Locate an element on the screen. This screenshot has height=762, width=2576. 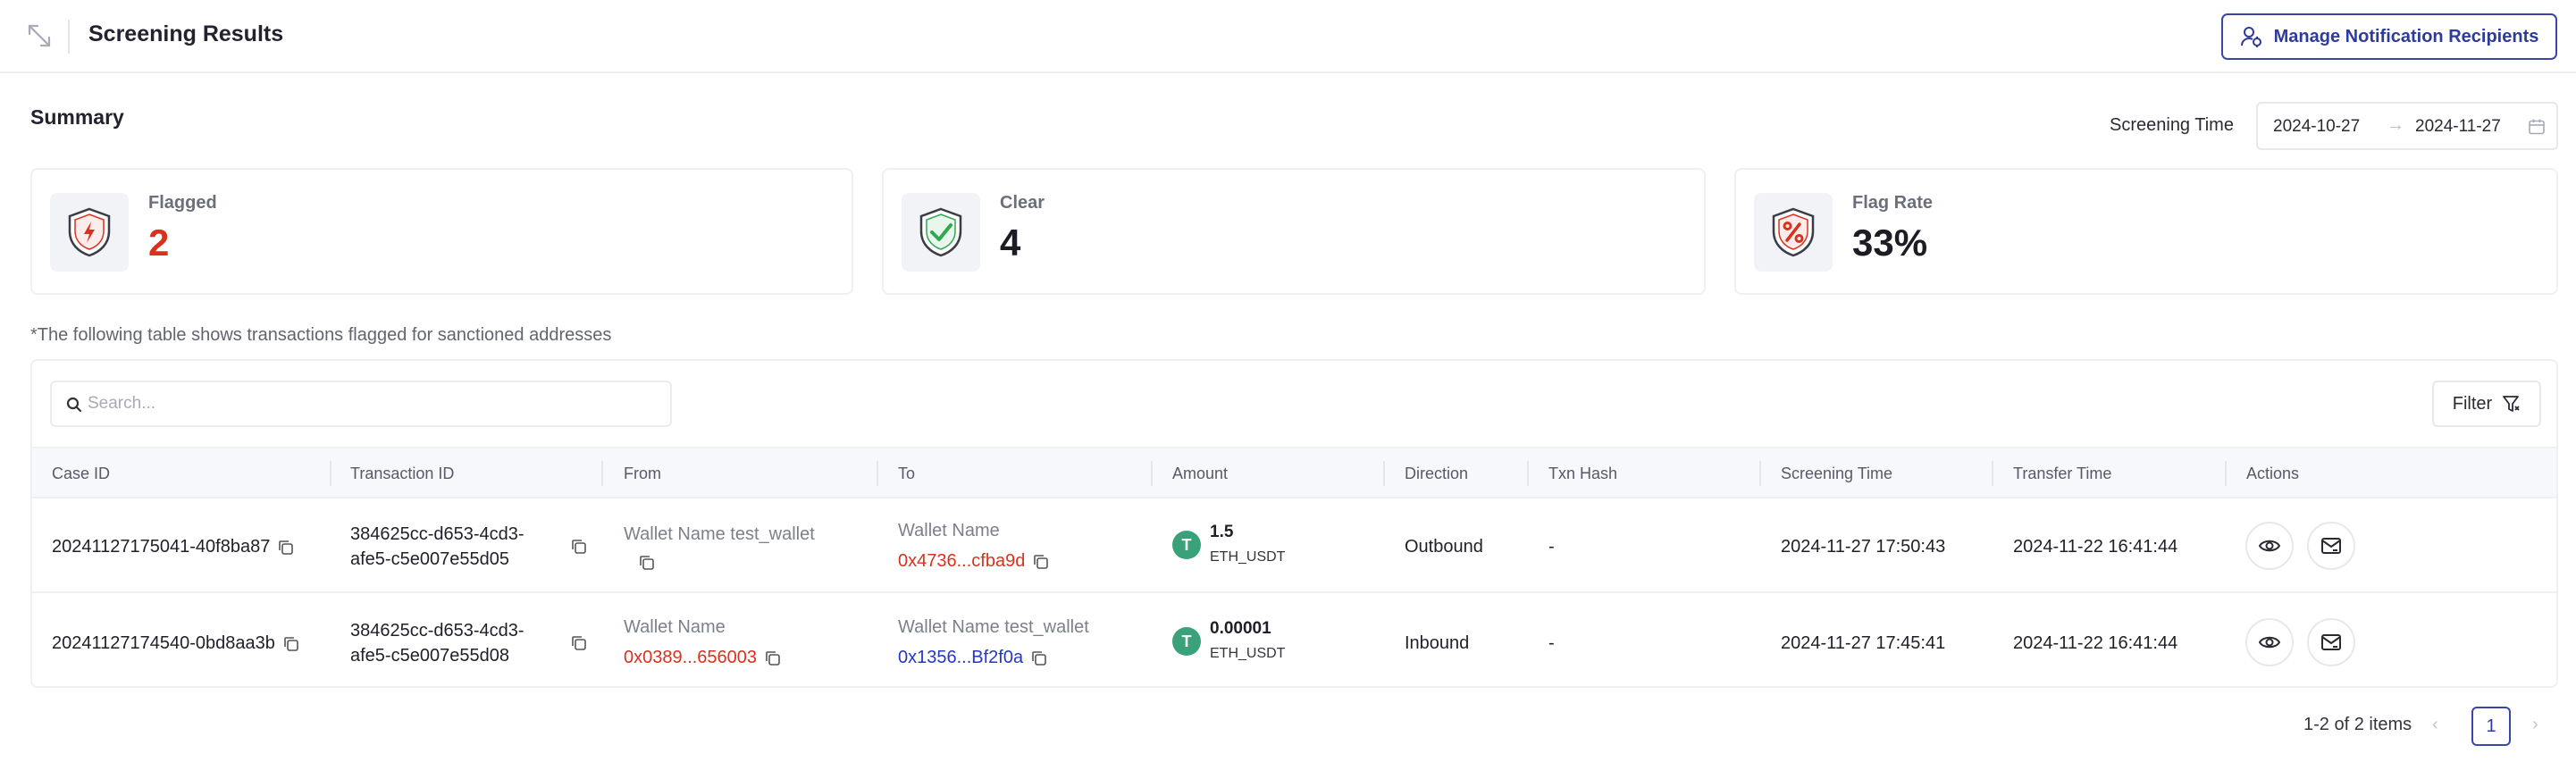
col-amount: Amount is located at coordinates (1200, 474).